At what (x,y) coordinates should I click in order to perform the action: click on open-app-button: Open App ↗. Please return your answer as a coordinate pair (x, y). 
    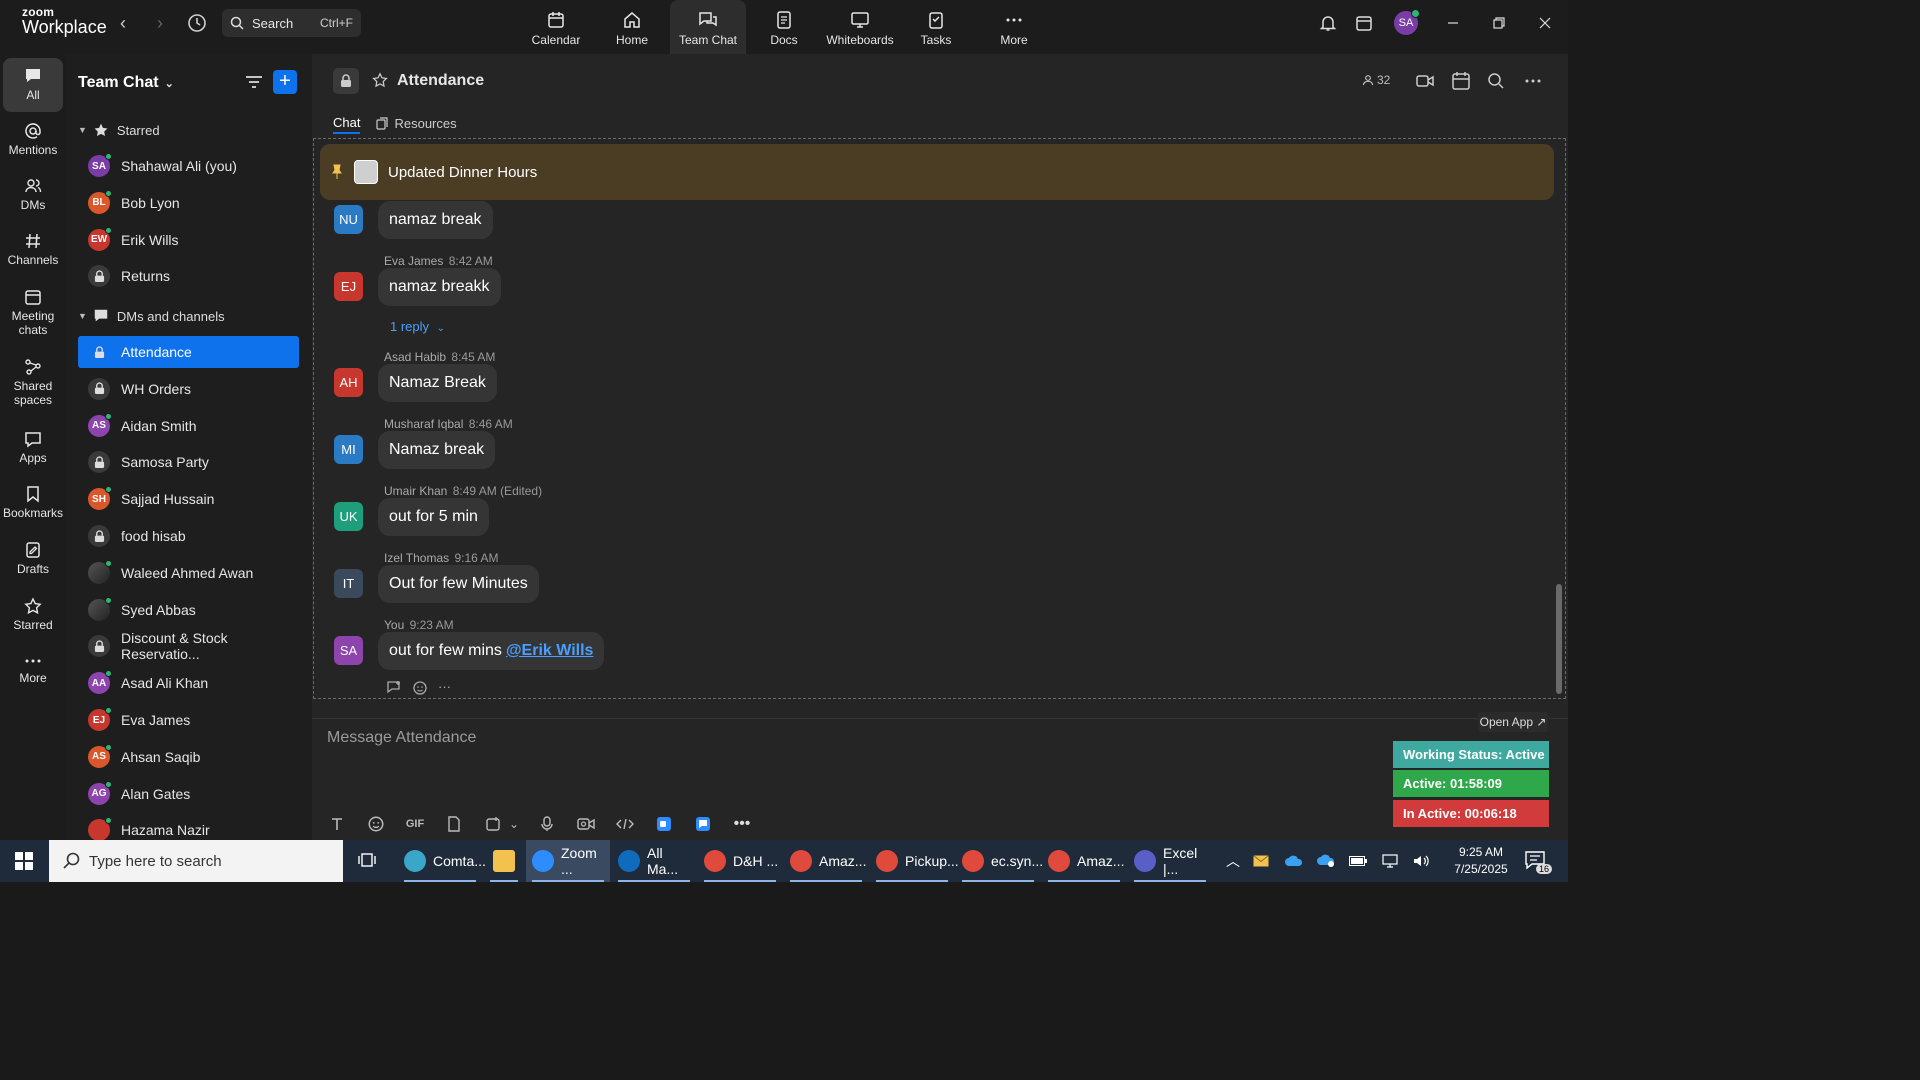
    Looking at the image, I should click on (1513, 722).